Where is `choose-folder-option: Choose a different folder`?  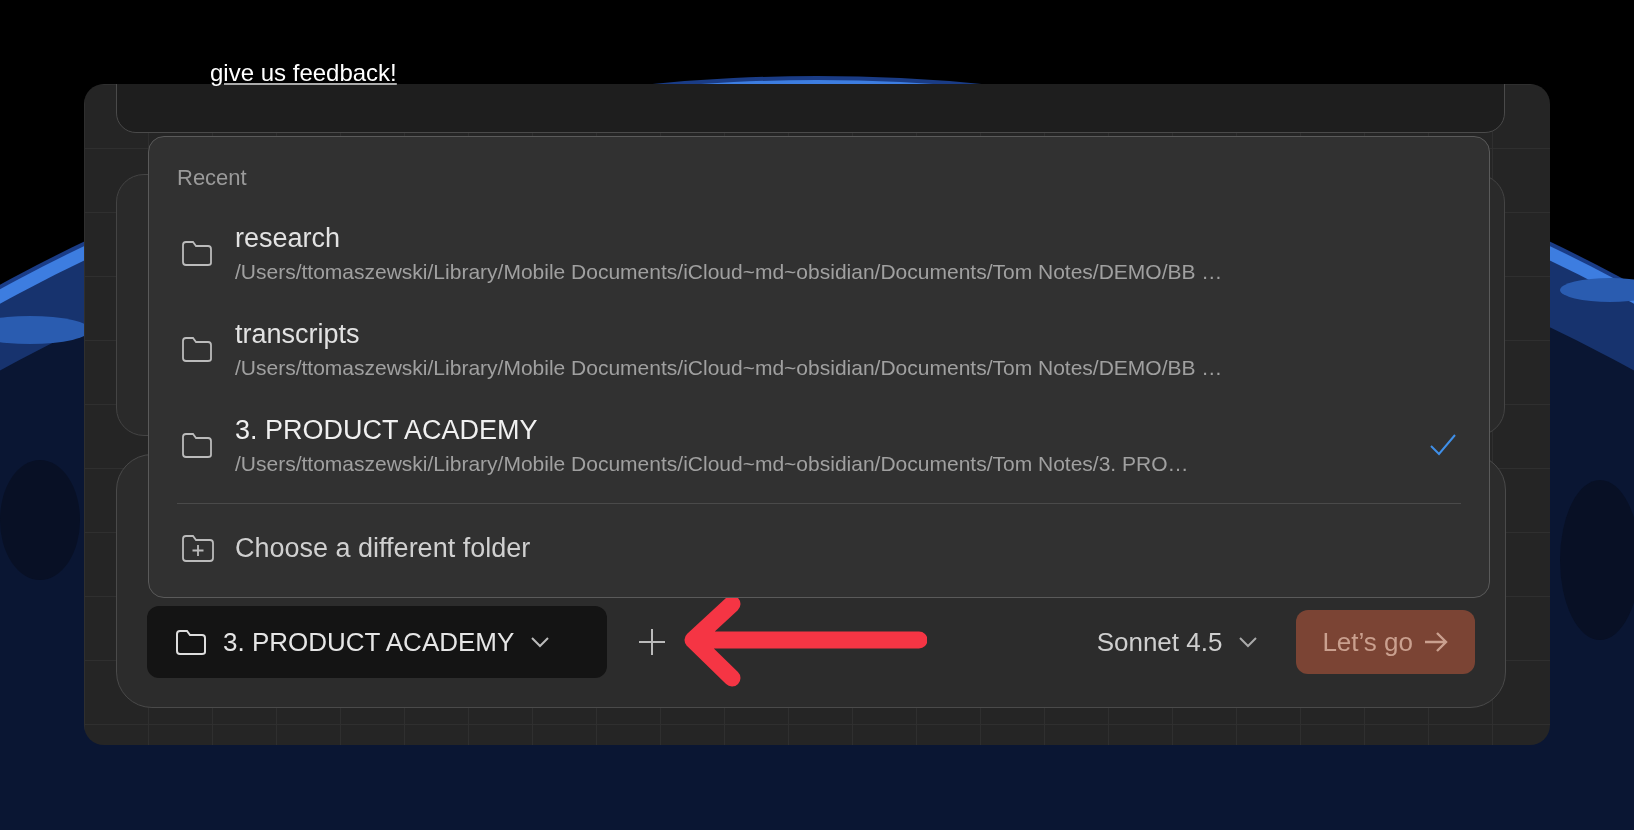 choose-folder-option: Choose a different folder is located at coordinates (819, 548).